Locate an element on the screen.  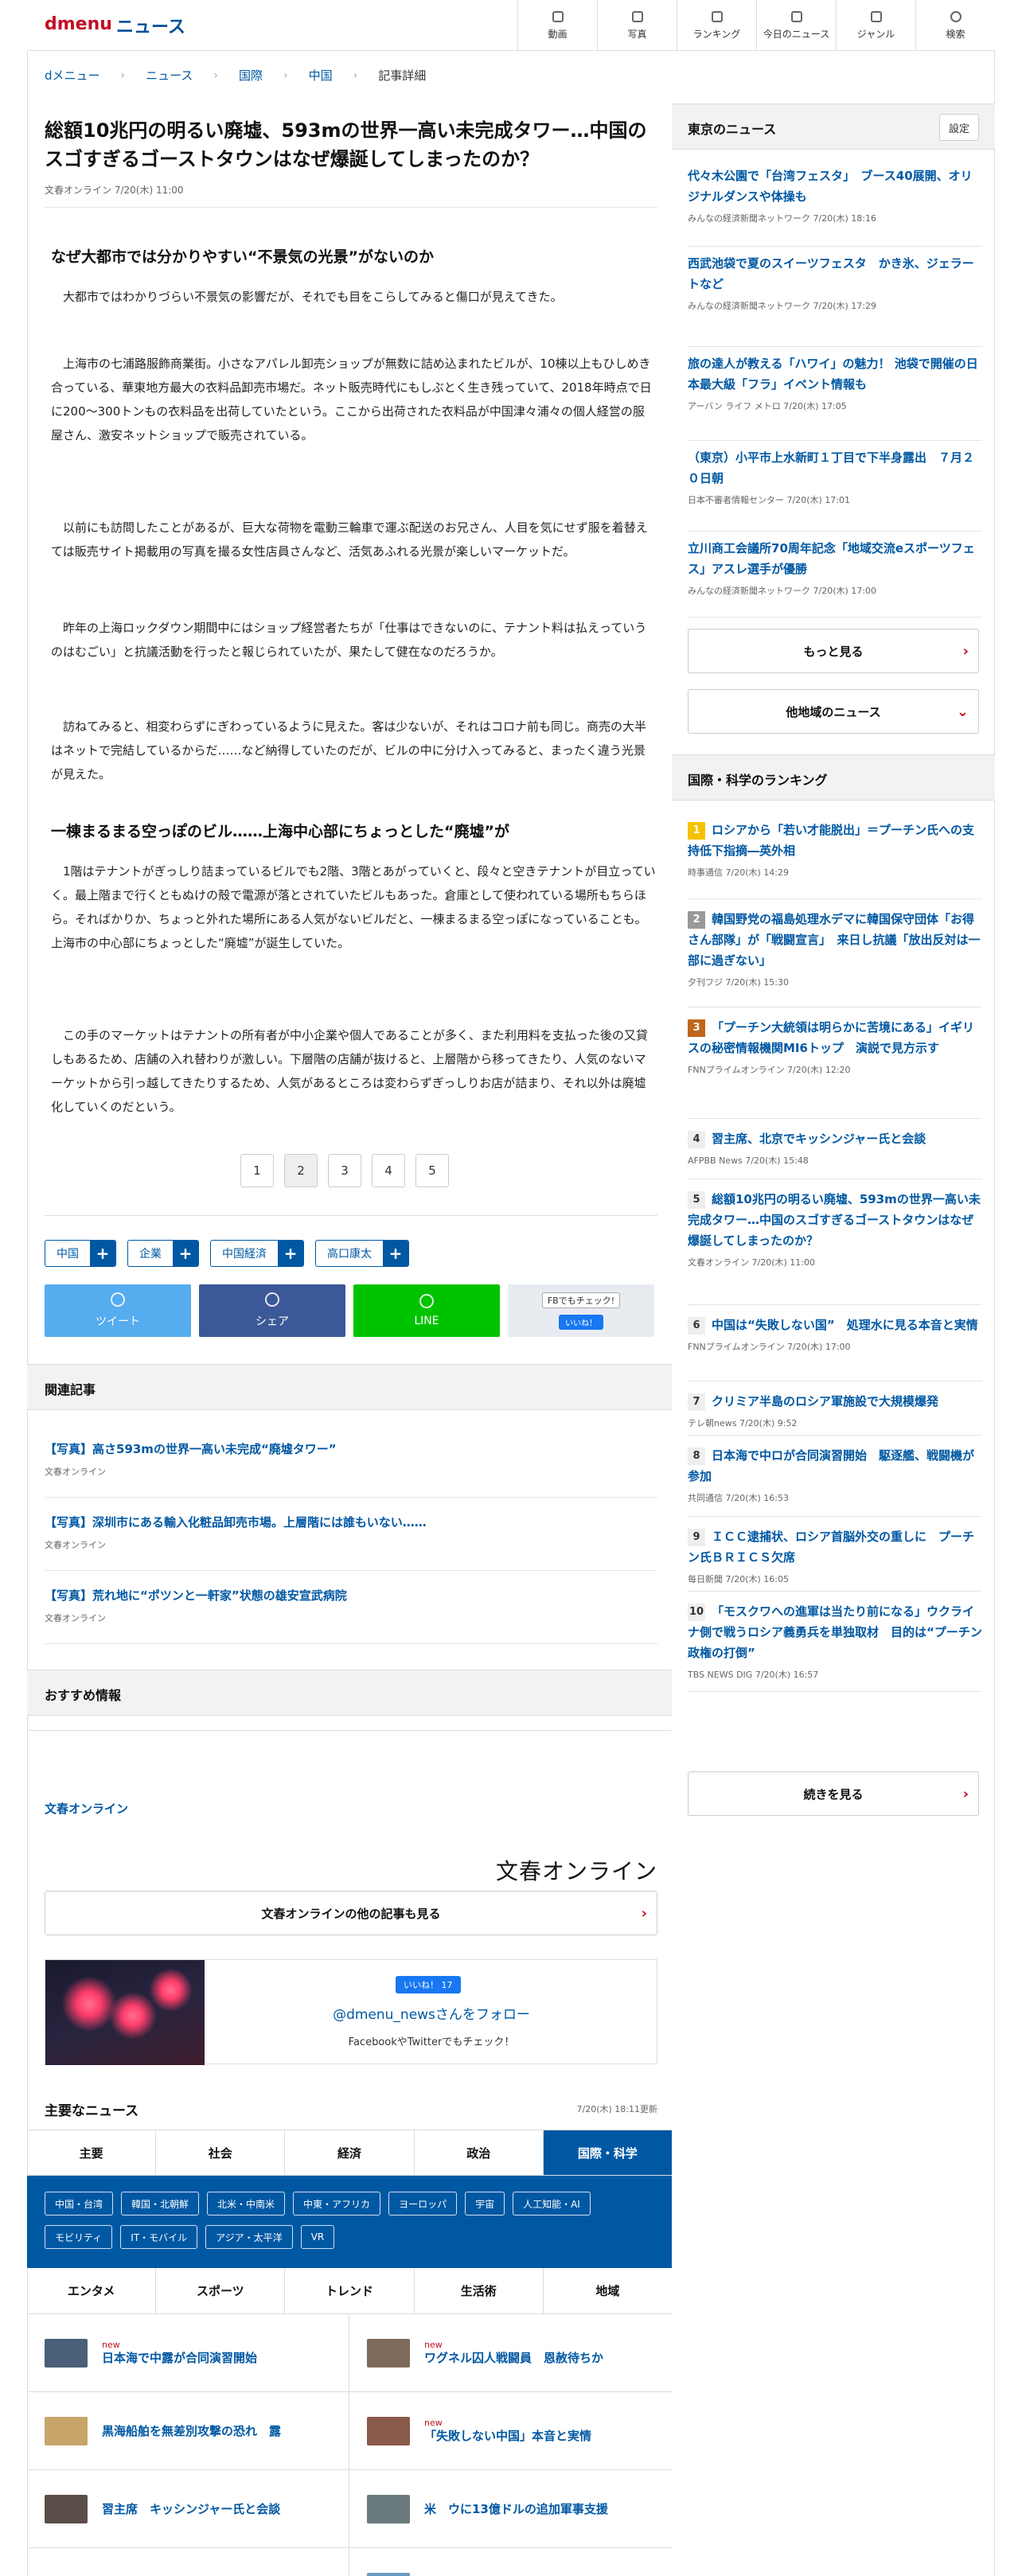
news-title: 米 ウに13億ドルの追加軍事支援 is located at coordinates (516, 2509).